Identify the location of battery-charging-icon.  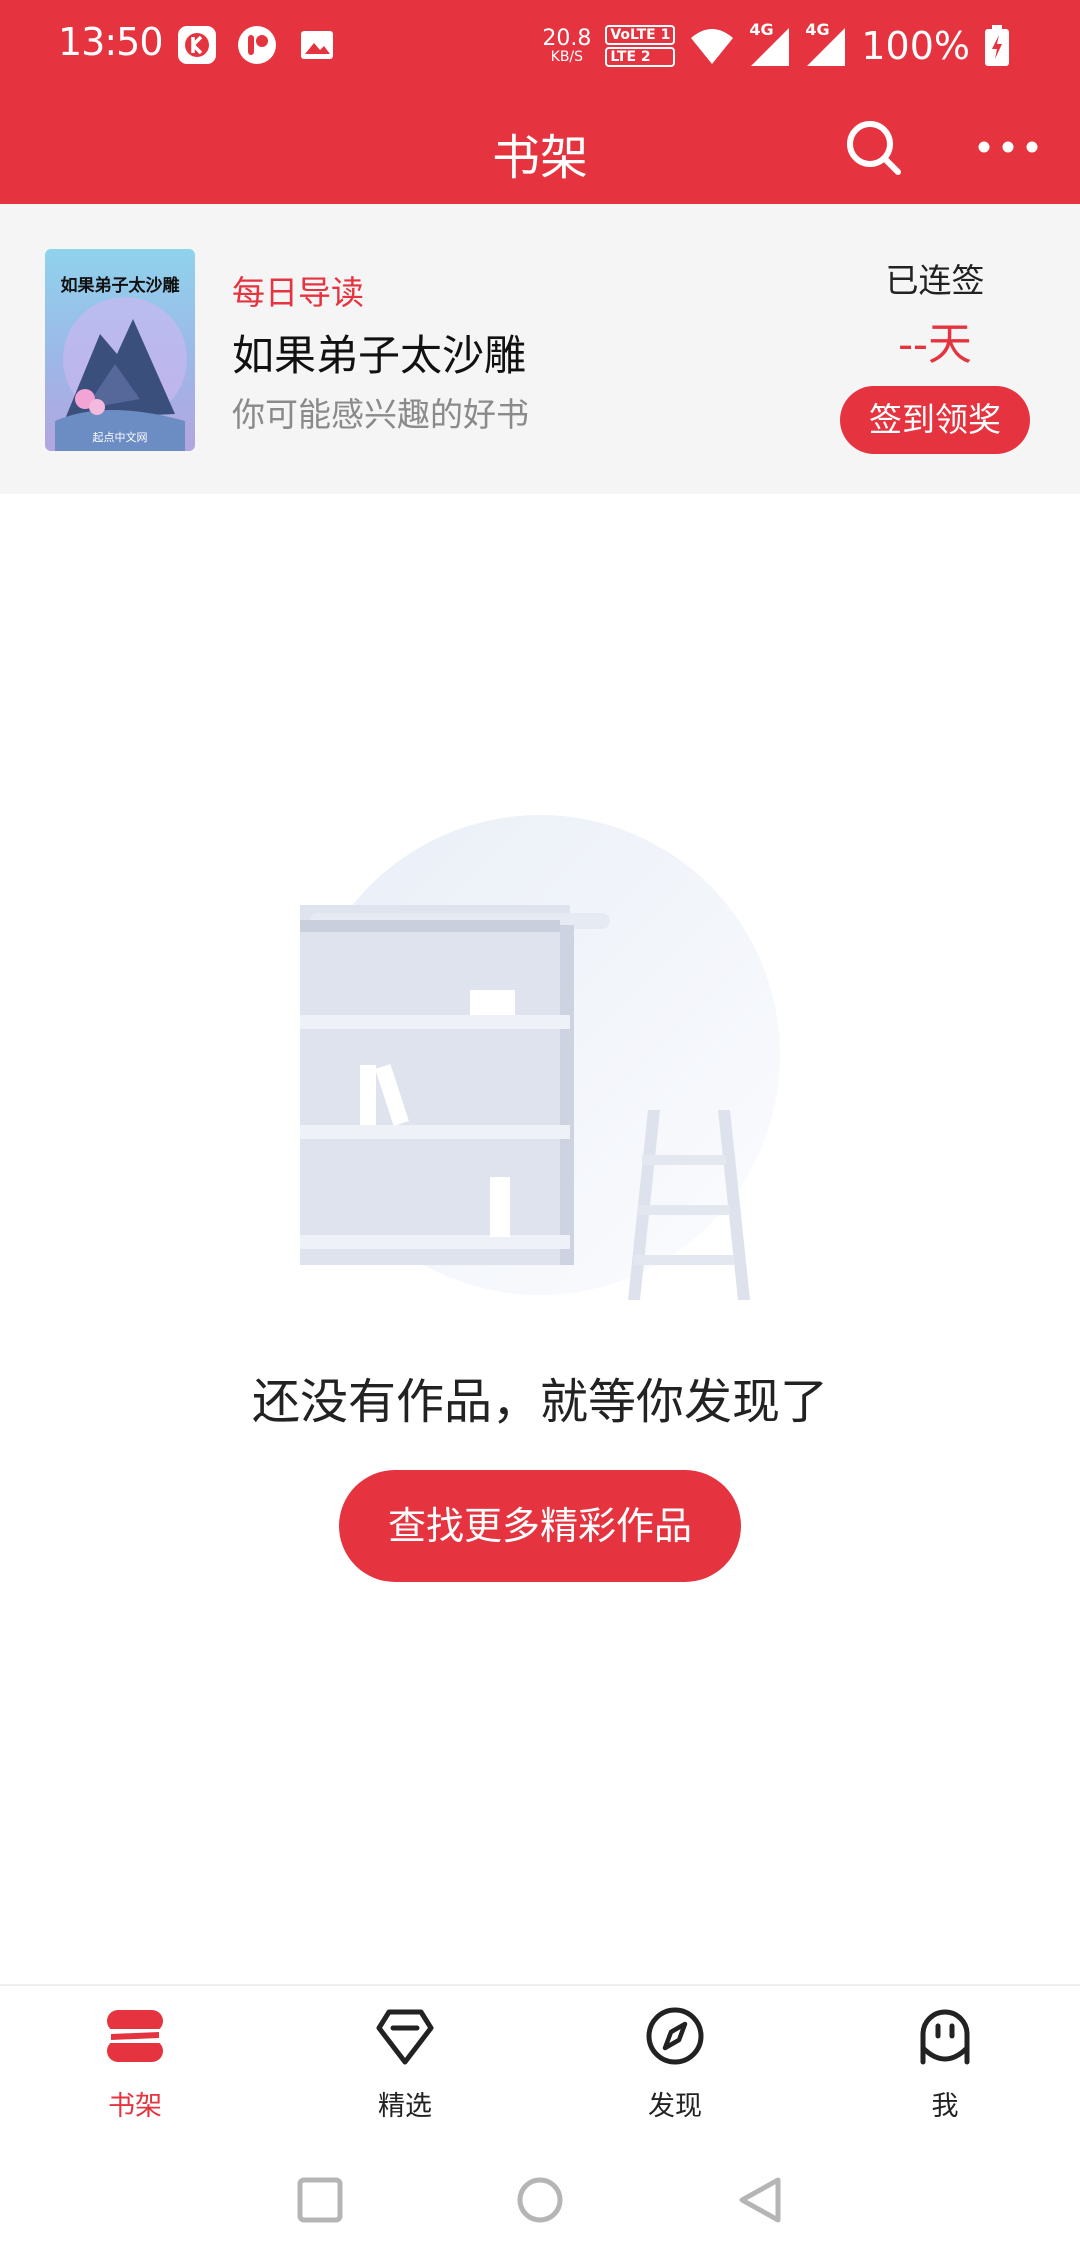
(997, 45).